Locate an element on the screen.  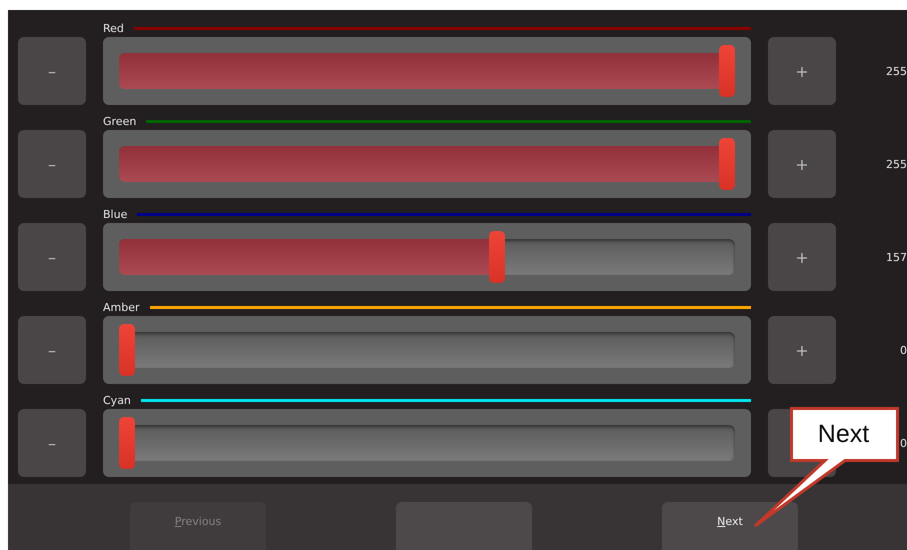
channel-label: Amber is located at coordinates (121, 307).